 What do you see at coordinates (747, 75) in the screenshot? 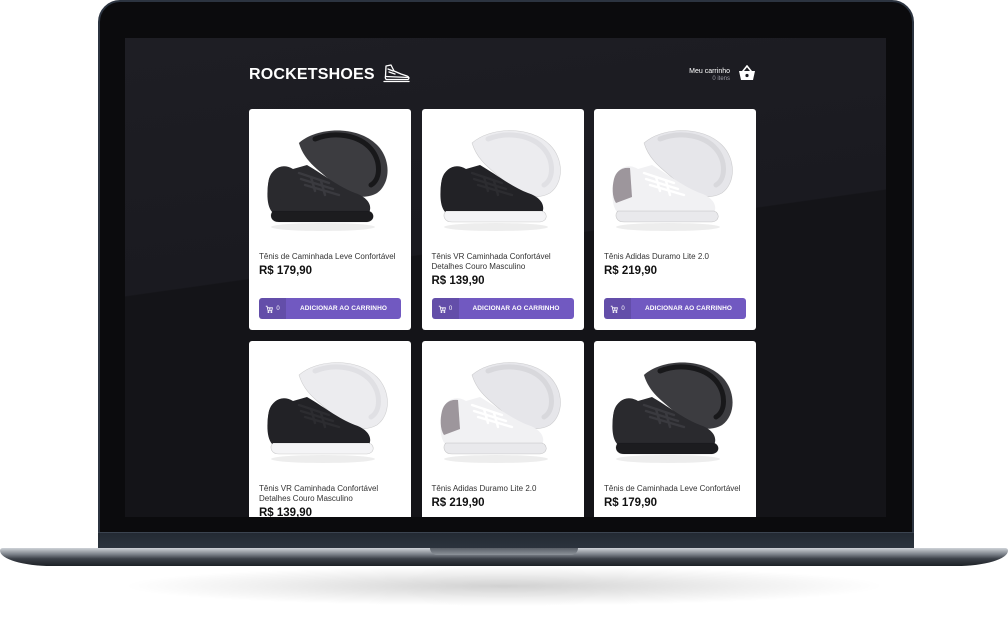
I see `shopping-basket-icon` at bounding box center [747, 75].